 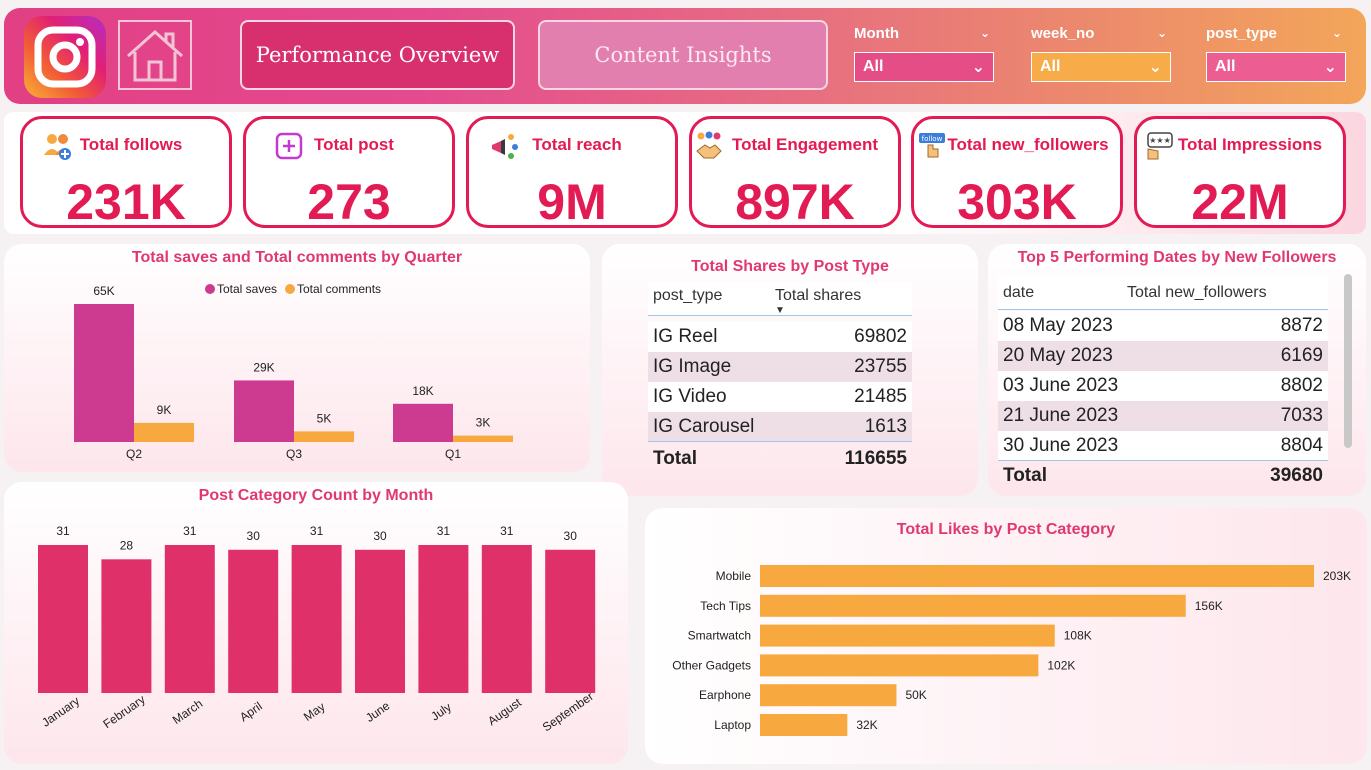 I want to click on kpi-card-total-reach: Total reach 9M, so click(x=572, y=173).